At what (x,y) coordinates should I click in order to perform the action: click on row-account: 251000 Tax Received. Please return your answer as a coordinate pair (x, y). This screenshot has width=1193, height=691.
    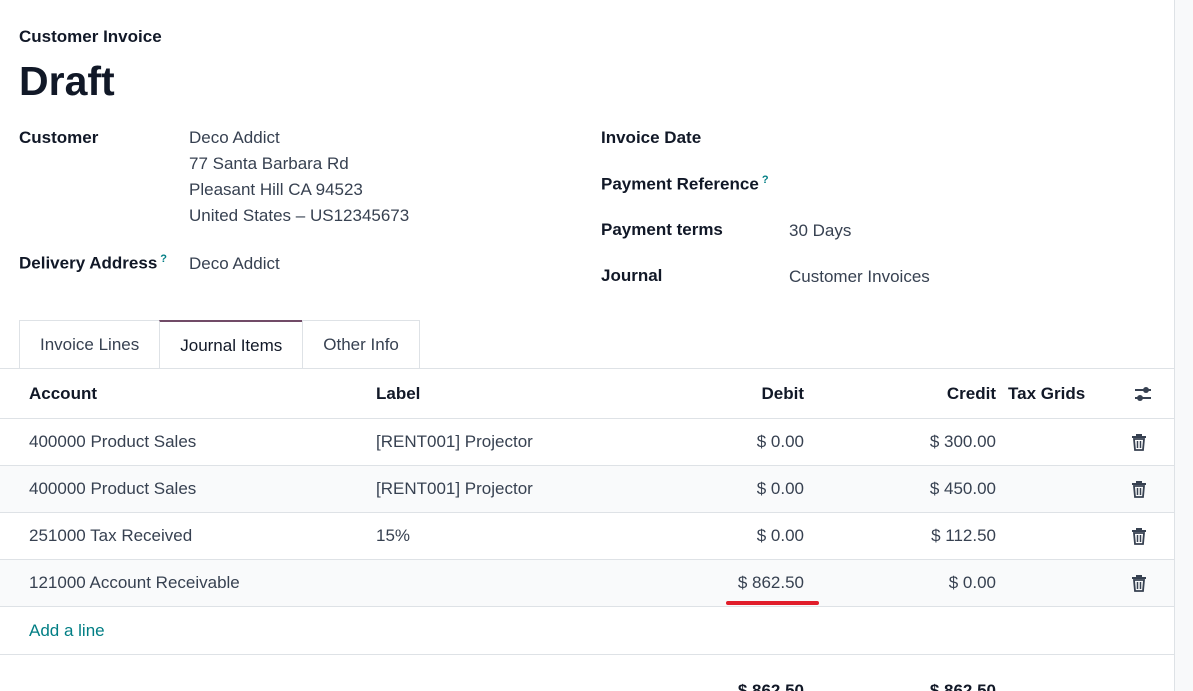
    Looking at the image, I should click on (110, 536).